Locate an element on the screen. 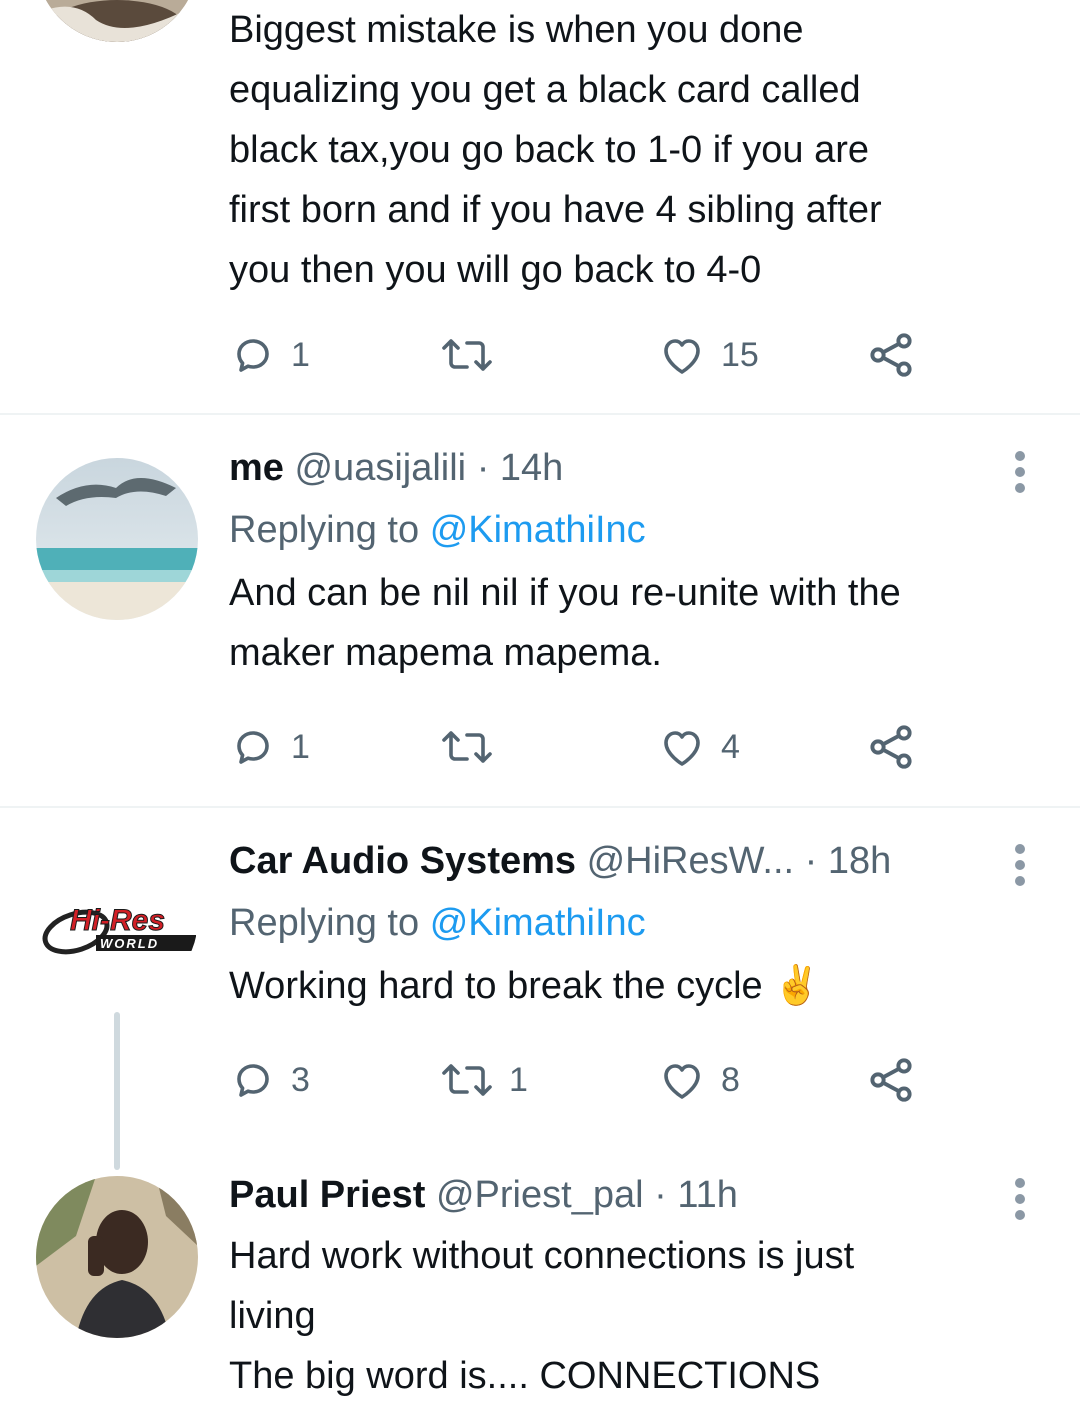 This screenshot has height=1412, width=1080. tweet-header: Car Audio Systems @HiResW... · 18h is located at coordinates (634, 861).